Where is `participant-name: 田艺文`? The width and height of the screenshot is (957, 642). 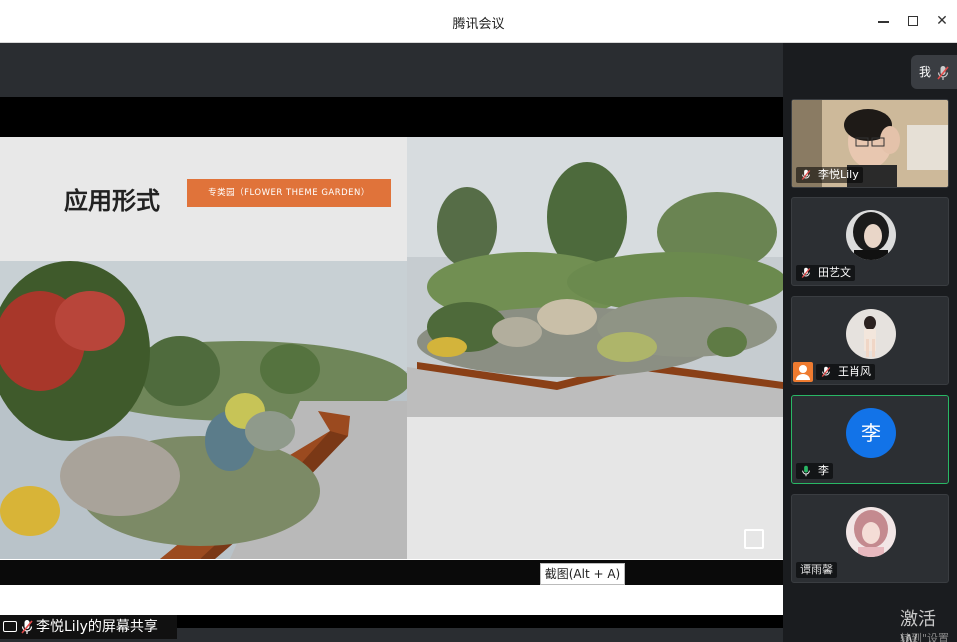
participant-name: 田艺文 is located at coordinates (834, 272).